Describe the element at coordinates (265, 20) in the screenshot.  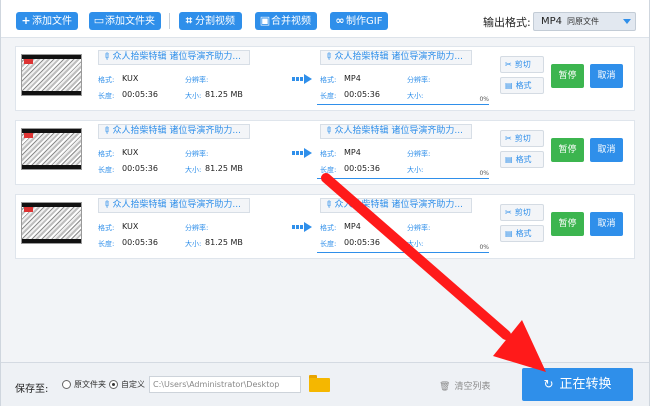
I see `merge-icon: ▣` at that location.